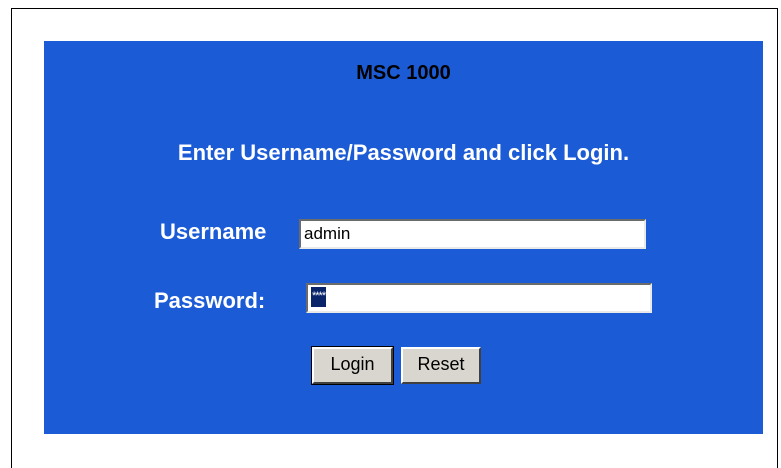 This screenshot has width=781, height=468. Describe the element at coordinates (472, 234) in the screenshot. I see `username-input: admin` at that location.